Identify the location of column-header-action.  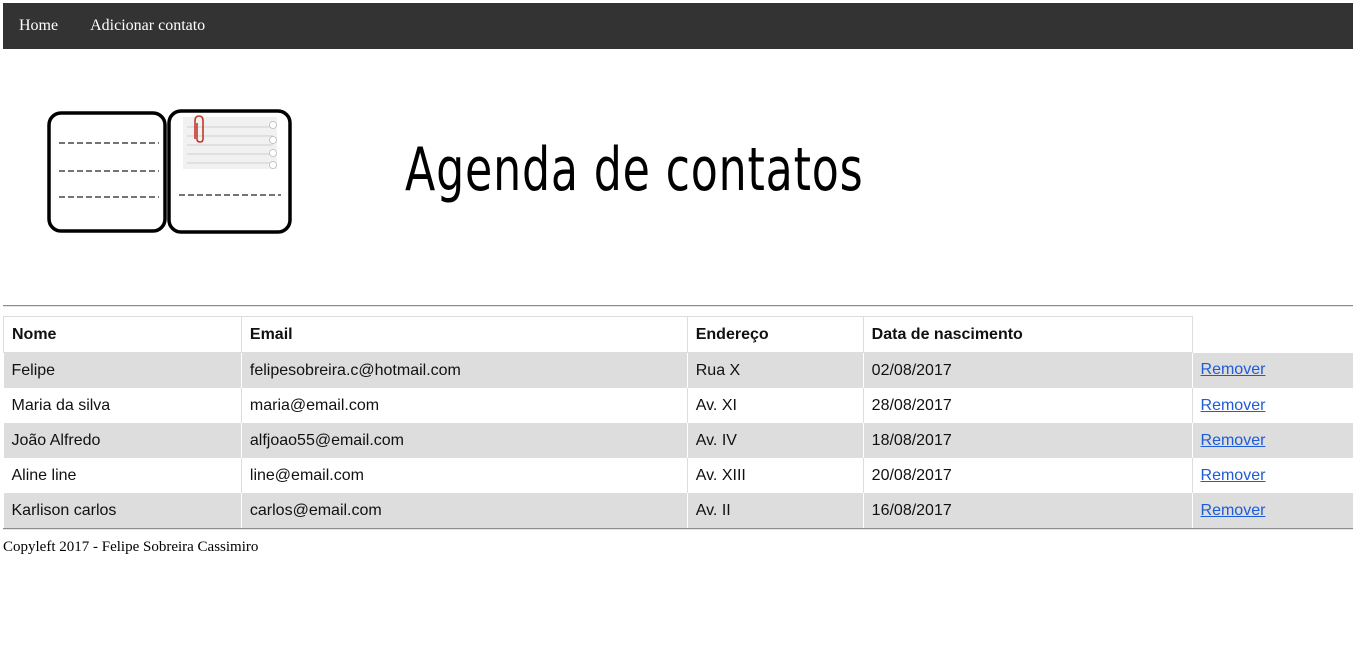
(1272, 335).